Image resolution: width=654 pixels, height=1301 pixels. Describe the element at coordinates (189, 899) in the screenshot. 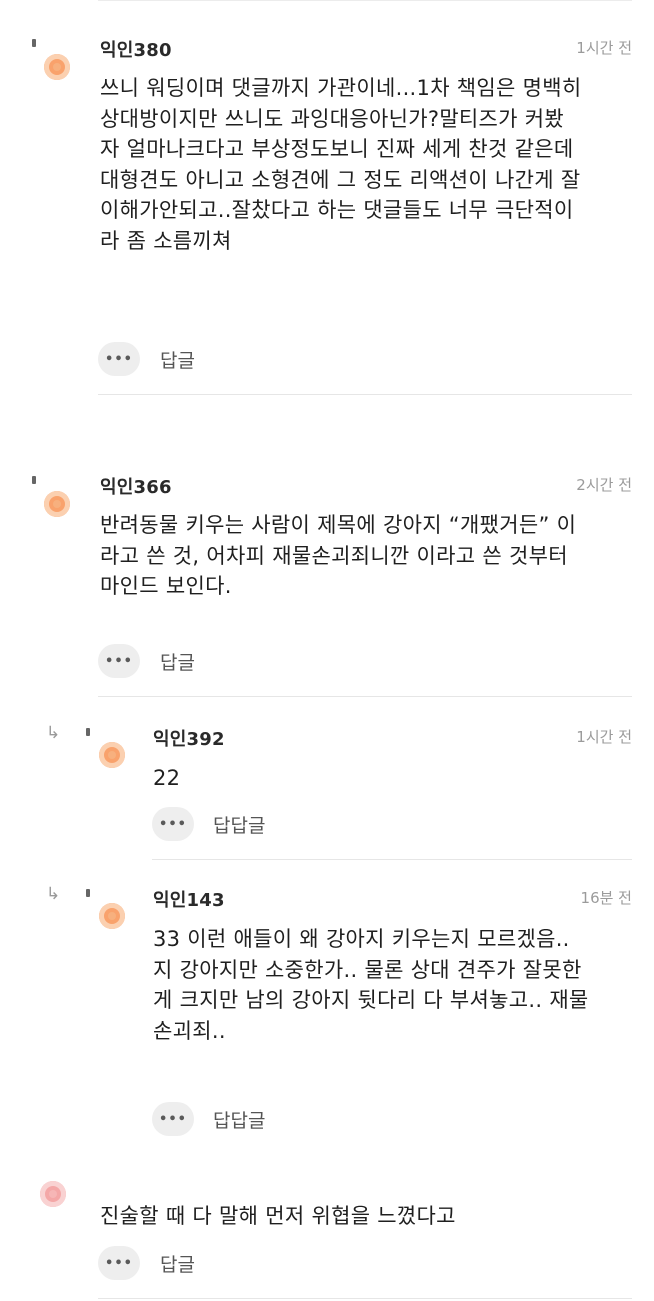

I see `reply-author: 익인143` at that location.